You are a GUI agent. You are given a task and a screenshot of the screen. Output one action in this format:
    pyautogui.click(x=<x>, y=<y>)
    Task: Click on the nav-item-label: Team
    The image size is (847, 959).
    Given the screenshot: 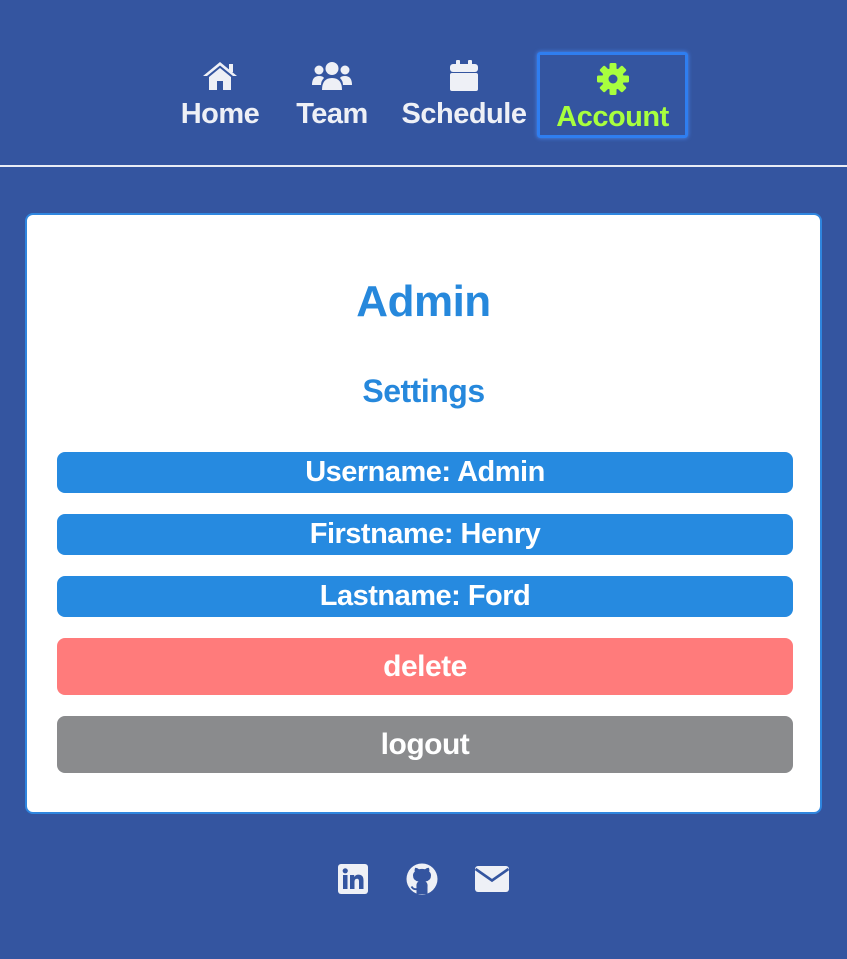 What is the action you would take?
    pyautogui.click(x=332, y=114)
    